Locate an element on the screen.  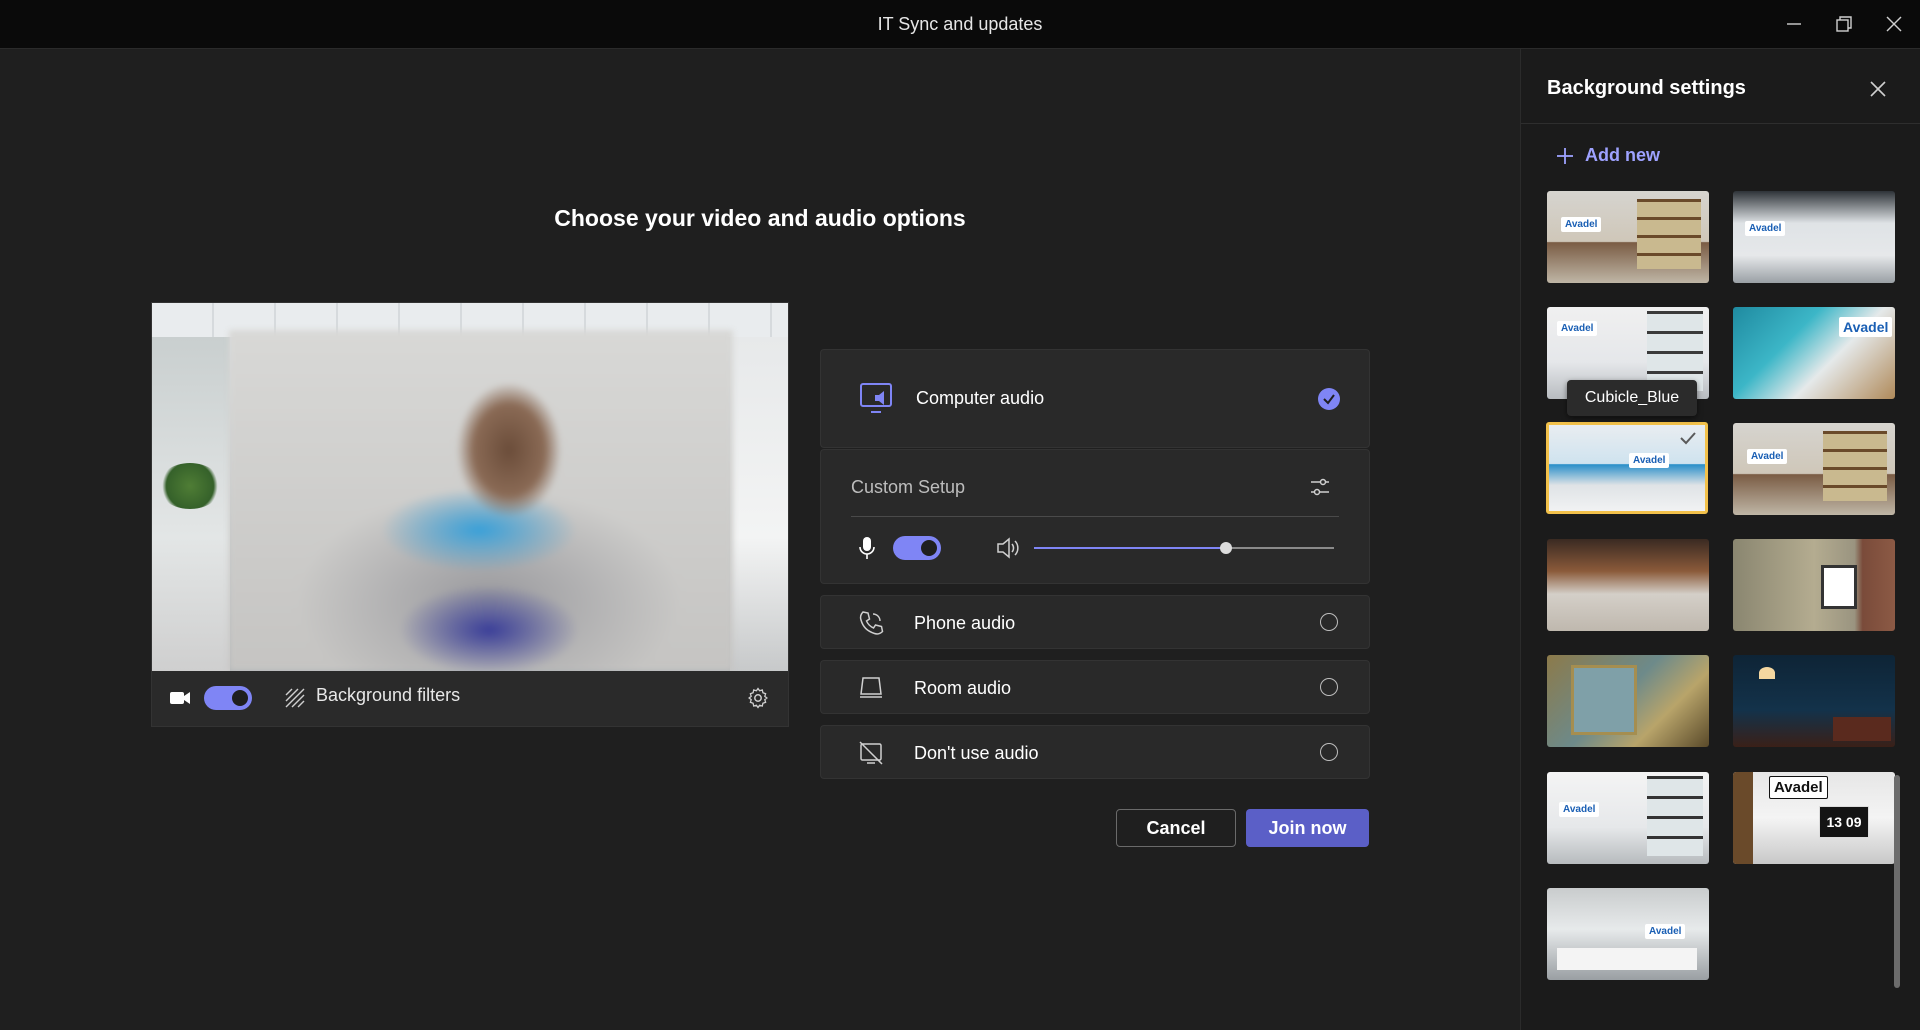
phone-icon is located at coordinates (871, 625).